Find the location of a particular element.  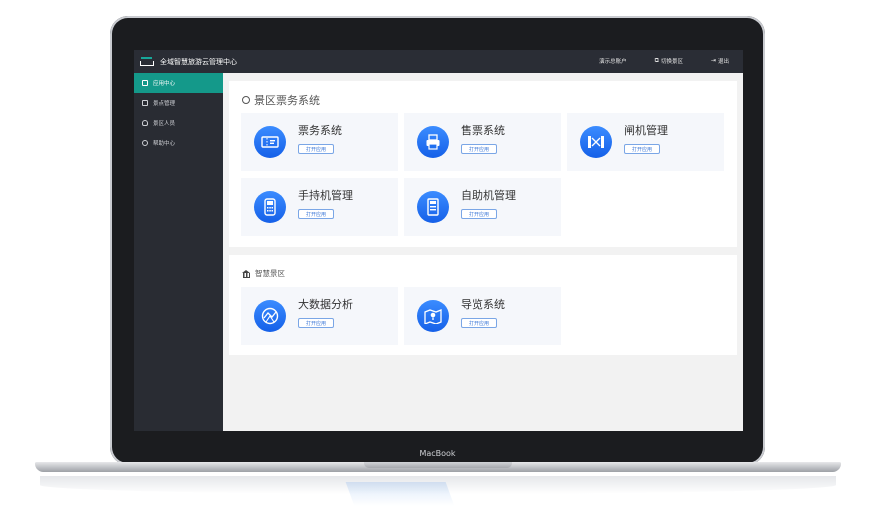

handheld-icon is located at coordinates (270, 207).